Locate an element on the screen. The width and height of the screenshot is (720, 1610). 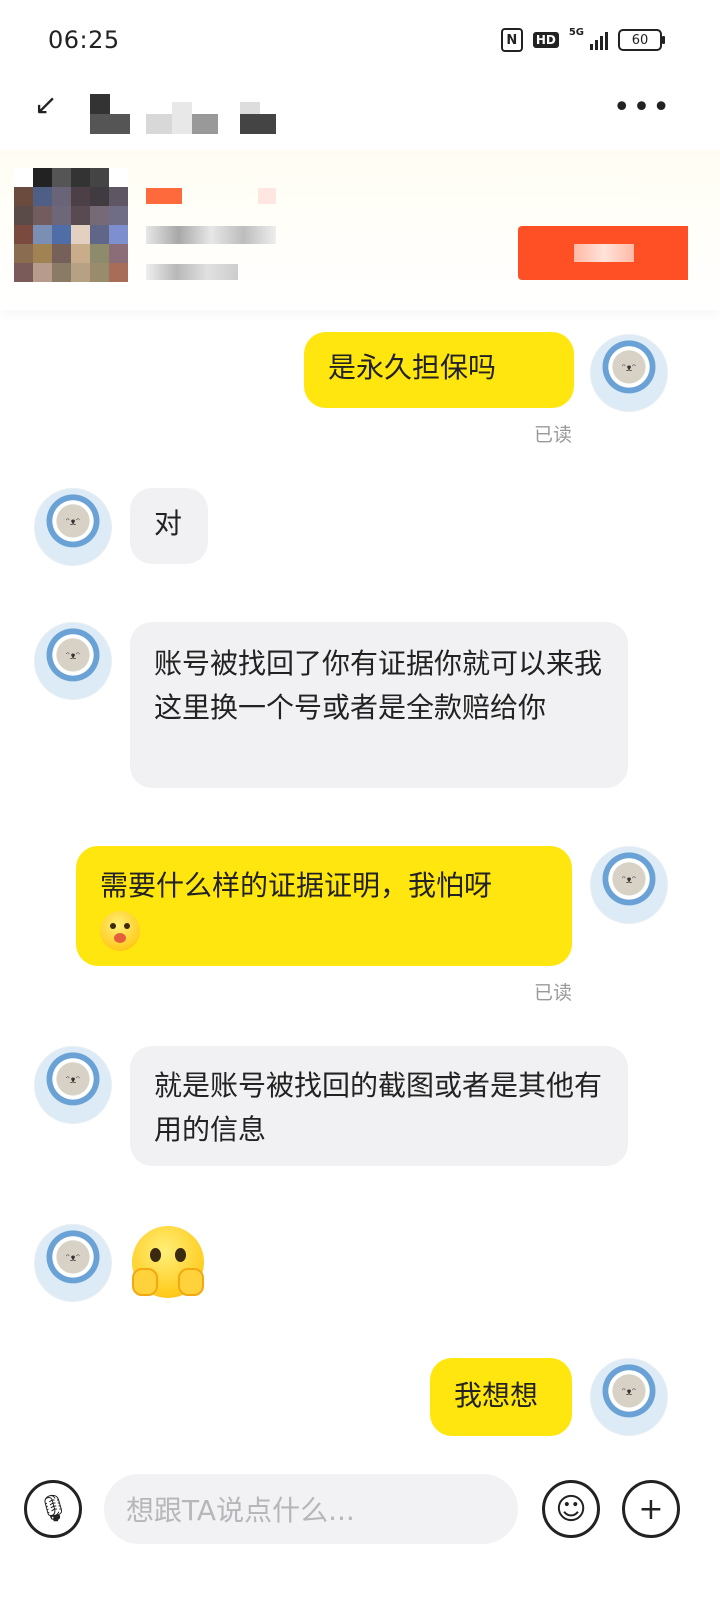
battery-icon: 60 is located at coordinates (641, 40).